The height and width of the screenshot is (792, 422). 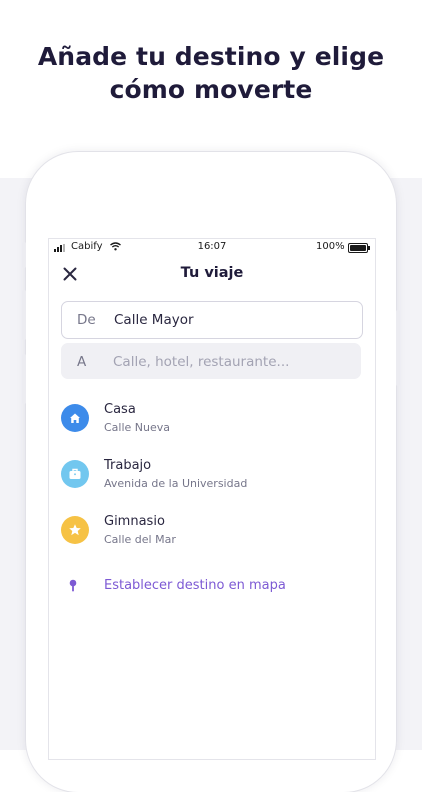 I want to click on status-bar: Cabify 16:07 100%, so click(x=212, y=248).